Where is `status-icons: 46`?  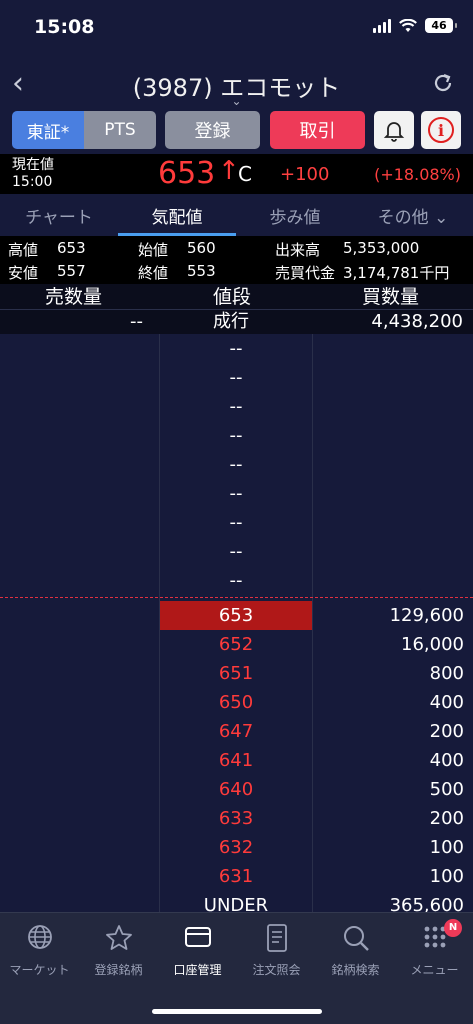 status-icons: 46 is located at coordinates (415, 25).